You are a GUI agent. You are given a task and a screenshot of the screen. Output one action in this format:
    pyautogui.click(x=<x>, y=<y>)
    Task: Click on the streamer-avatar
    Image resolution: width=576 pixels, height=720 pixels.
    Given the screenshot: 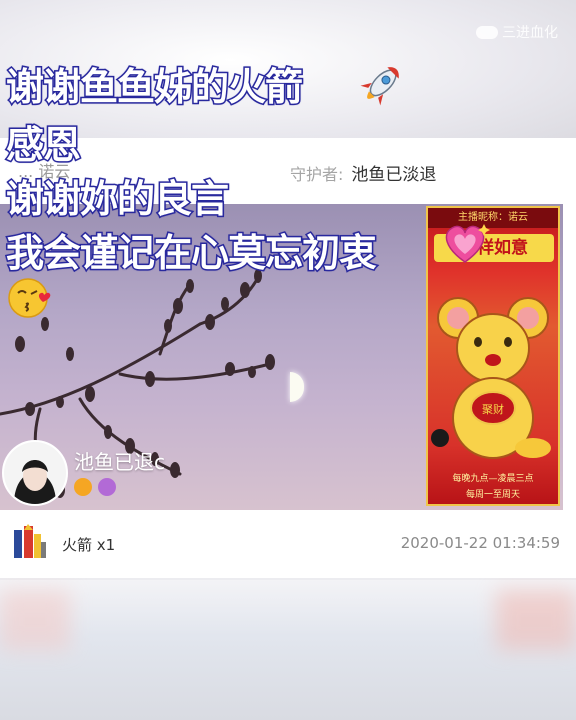 What is the action you would take?
    pyautogui.click(x=35, y=473)
    